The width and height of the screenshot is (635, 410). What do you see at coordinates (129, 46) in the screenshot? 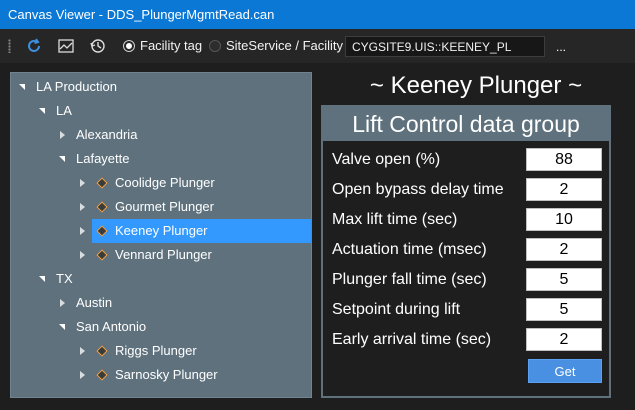
I see `facility-tag-radio` at bounding box center [129, 46].